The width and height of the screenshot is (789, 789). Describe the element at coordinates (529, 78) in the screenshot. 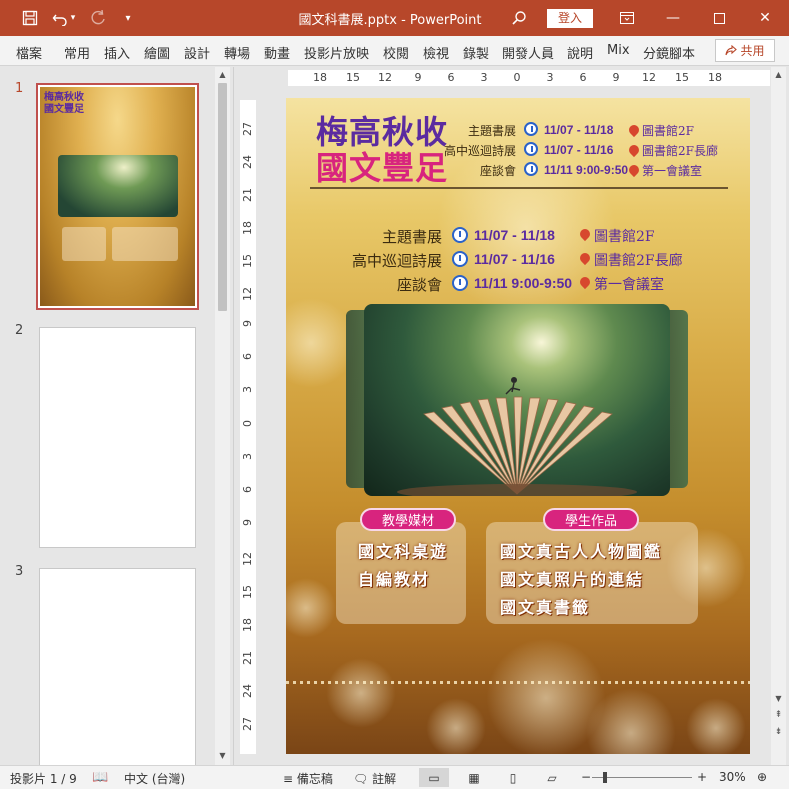

I see `horizontal-ruler: 18 15 12 9 6 3 0 3 6 9 12 15 18` at that location.